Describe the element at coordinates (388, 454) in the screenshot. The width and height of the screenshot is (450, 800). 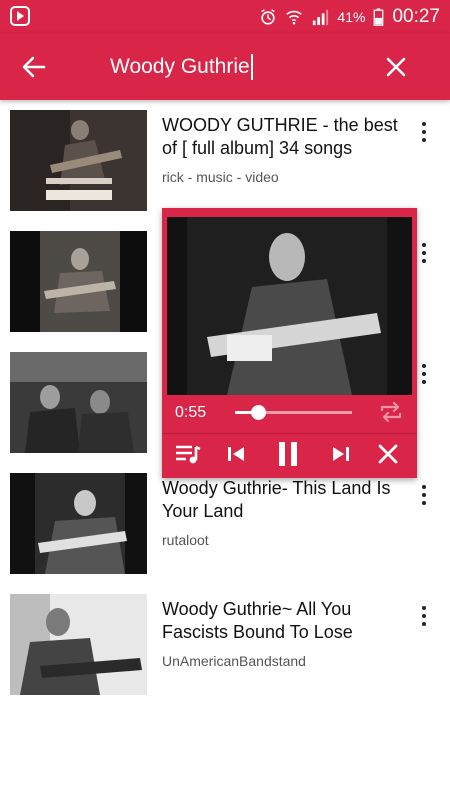
I see `close-player-icon` at that location.